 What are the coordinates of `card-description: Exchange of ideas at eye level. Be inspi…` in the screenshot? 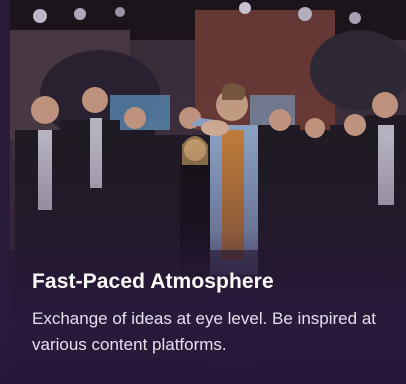 It's located at (204, 331).